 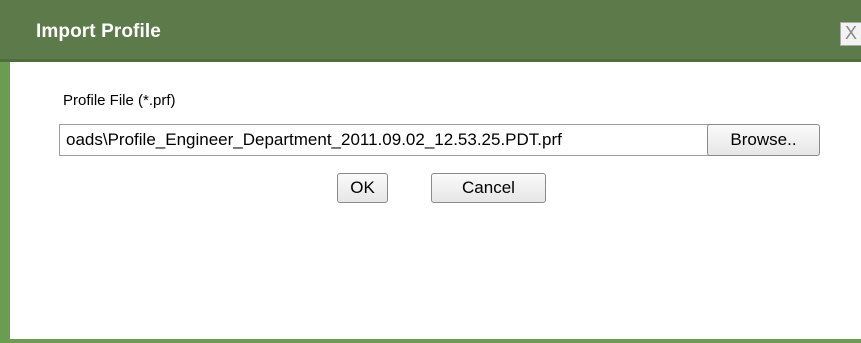 What do you see at coordinates (850, 34) in the screenshot?
I see `close-icon: X` at bounding box center [850, 34].